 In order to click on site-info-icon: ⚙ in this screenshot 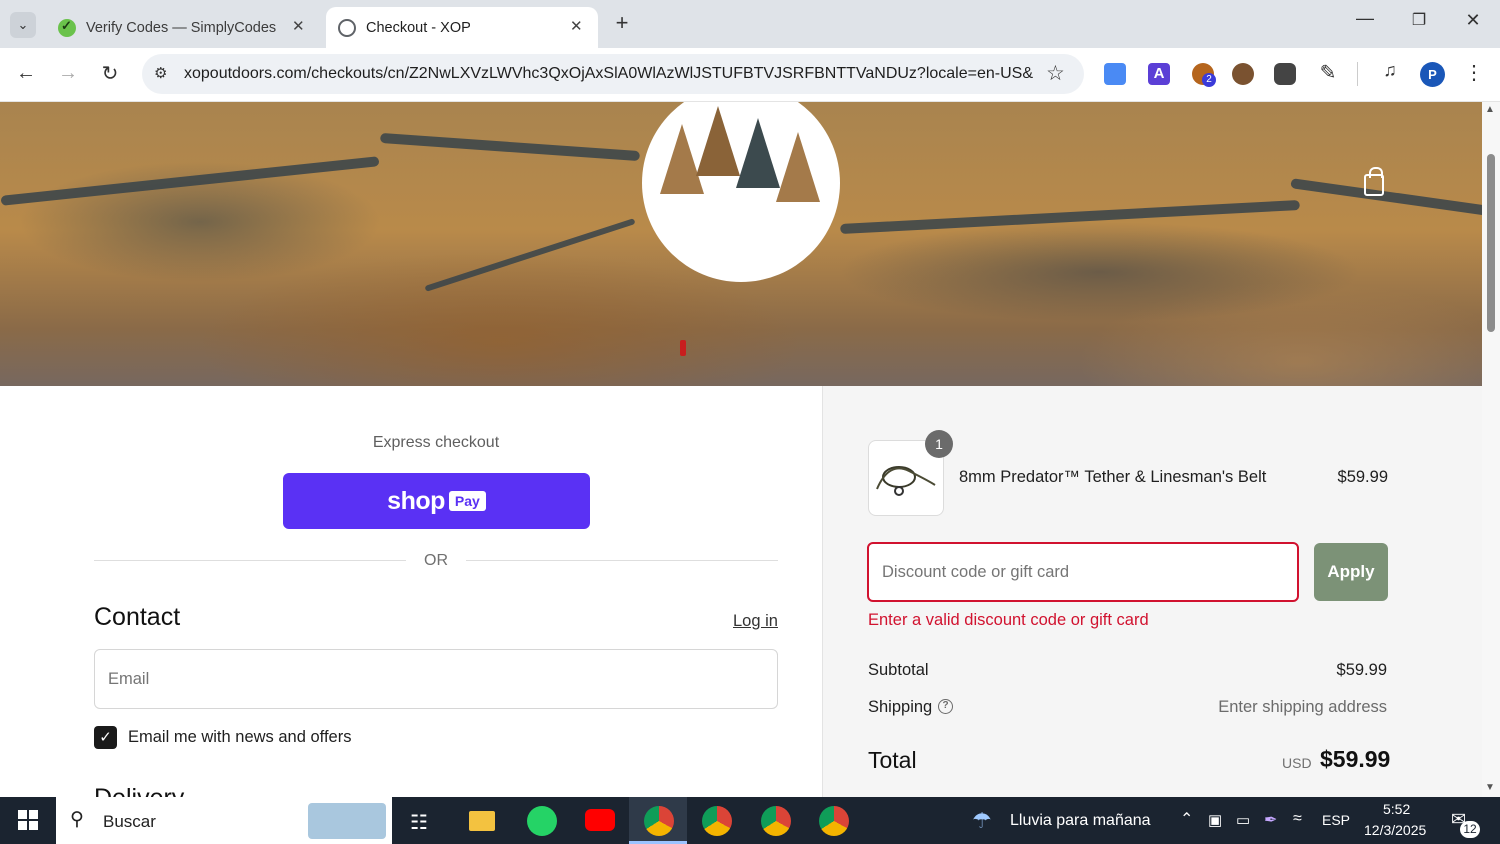, I will do `click(160, 73)`.